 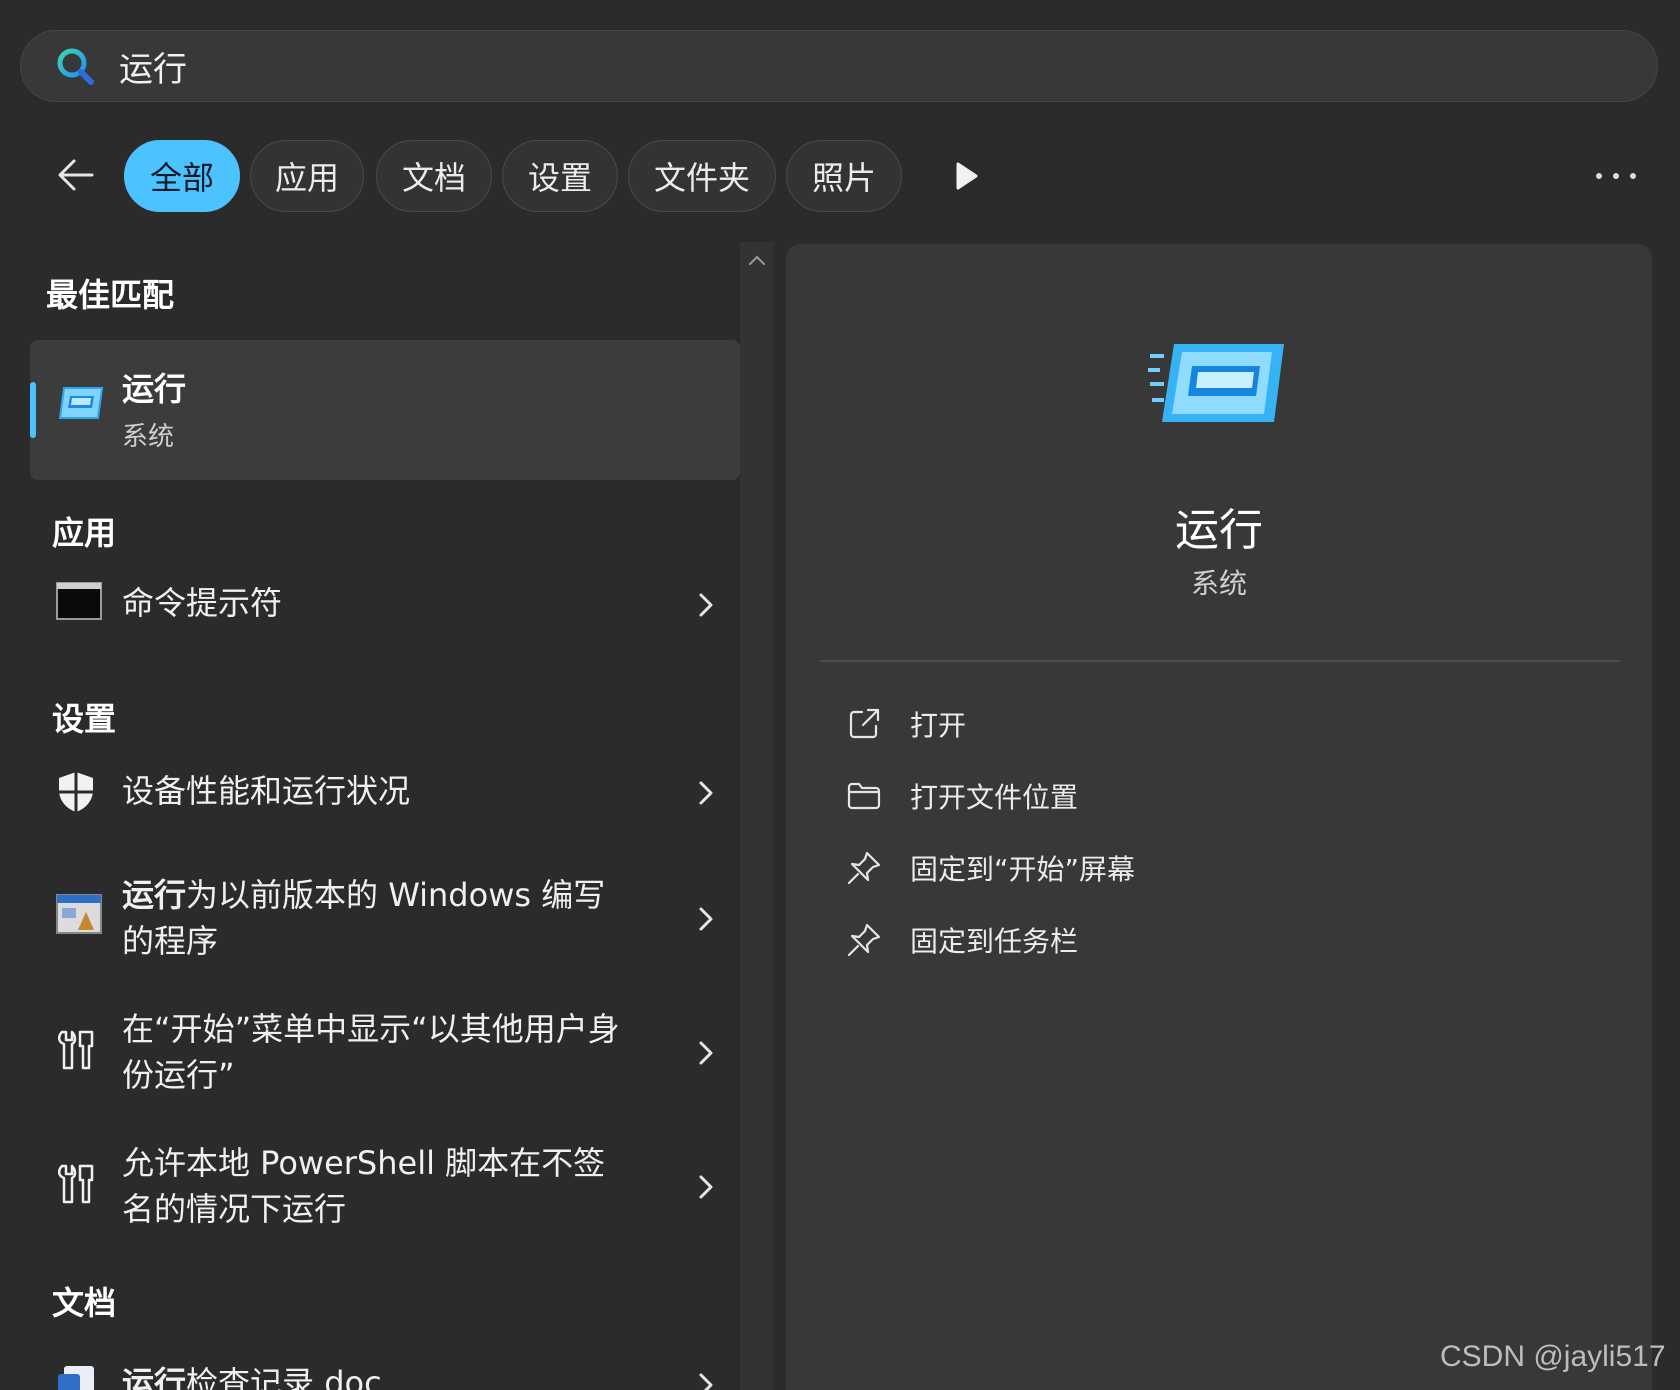 I want to click on section-settings: 设置, so click(x=84, y=719).